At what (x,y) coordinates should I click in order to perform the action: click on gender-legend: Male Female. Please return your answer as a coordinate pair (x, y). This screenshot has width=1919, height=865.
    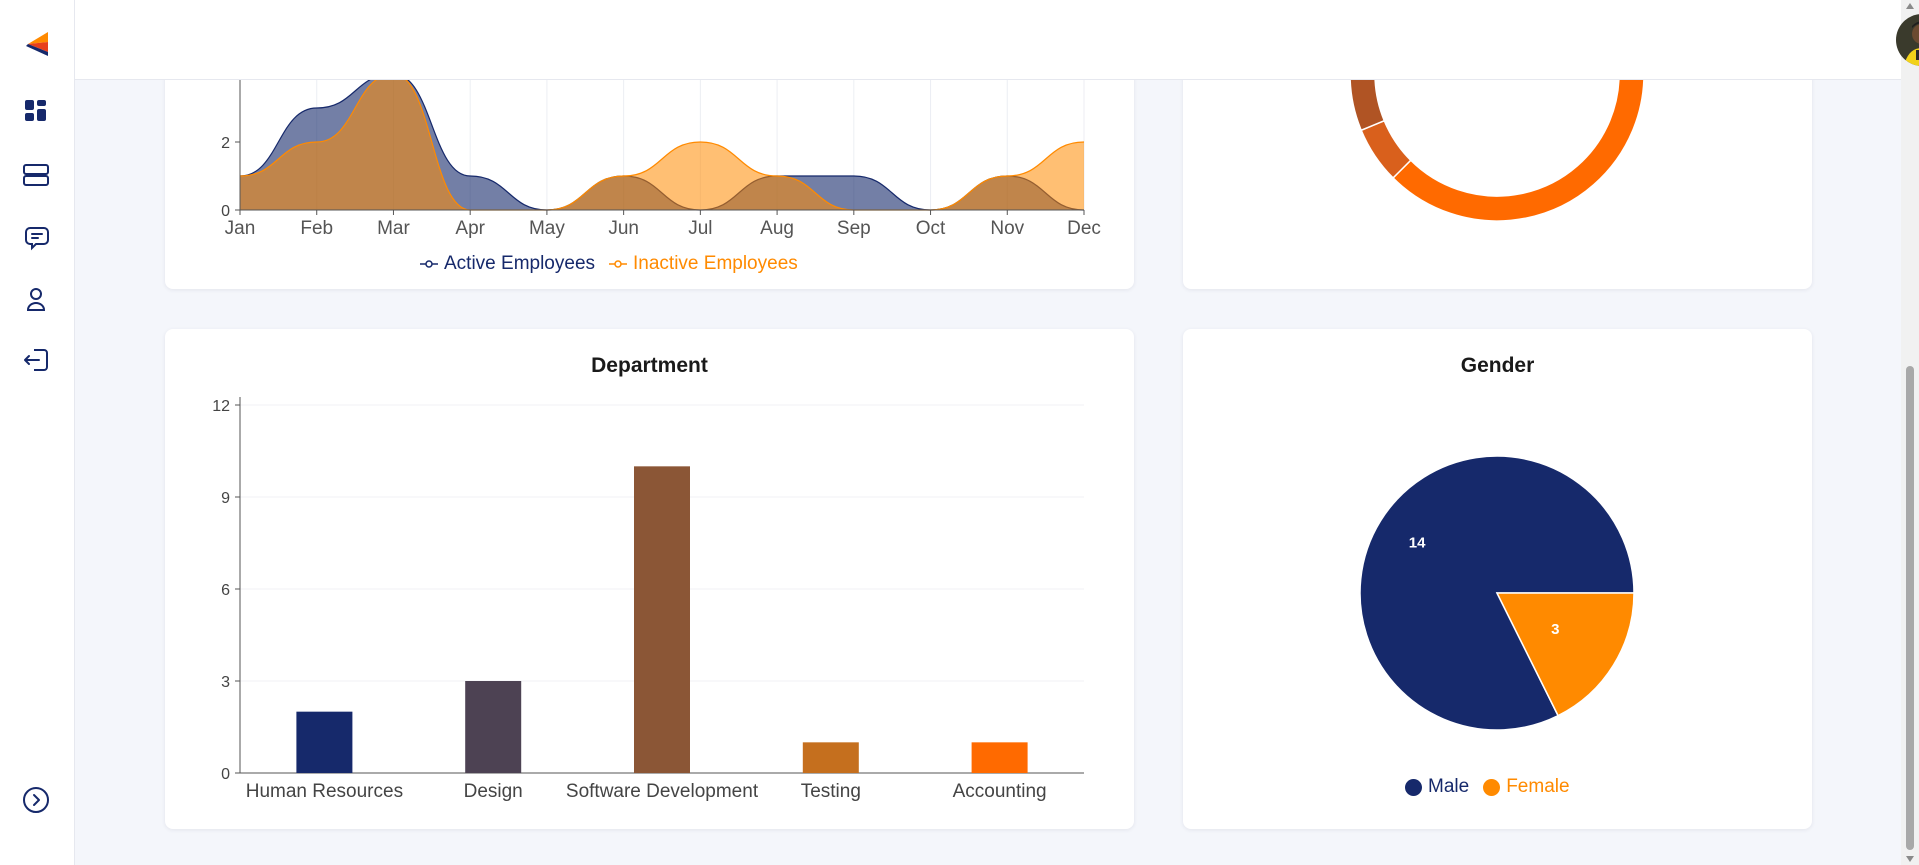
    Looking at the image, I should click on (1487, 787).